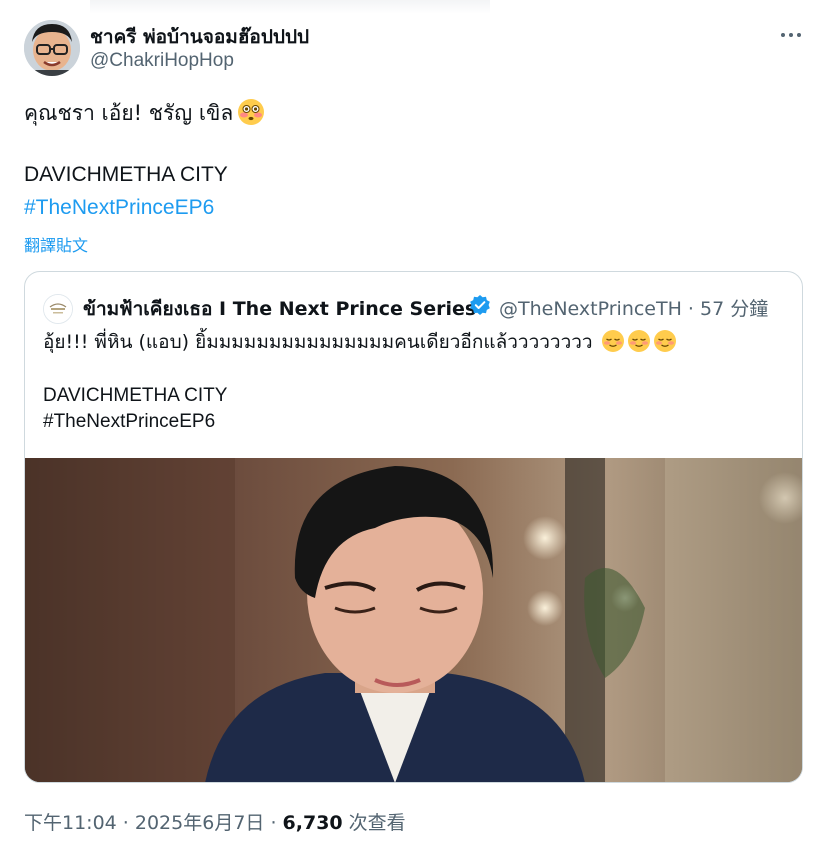  What do you see at coordinates (251, 112) in the screenshot?
I see `flushed-face-icon` at bounding box center [251, 112].